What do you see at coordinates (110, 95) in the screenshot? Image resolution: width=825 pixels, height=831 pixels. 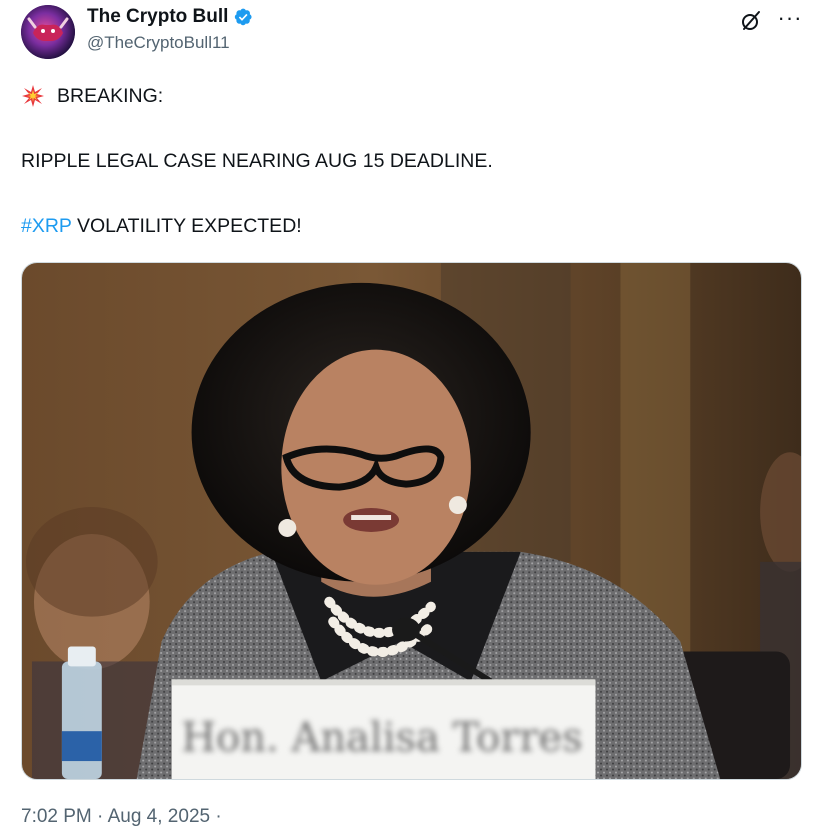 I see `post-text-breaking: BREAKING:` at bounding box center [110, 95].